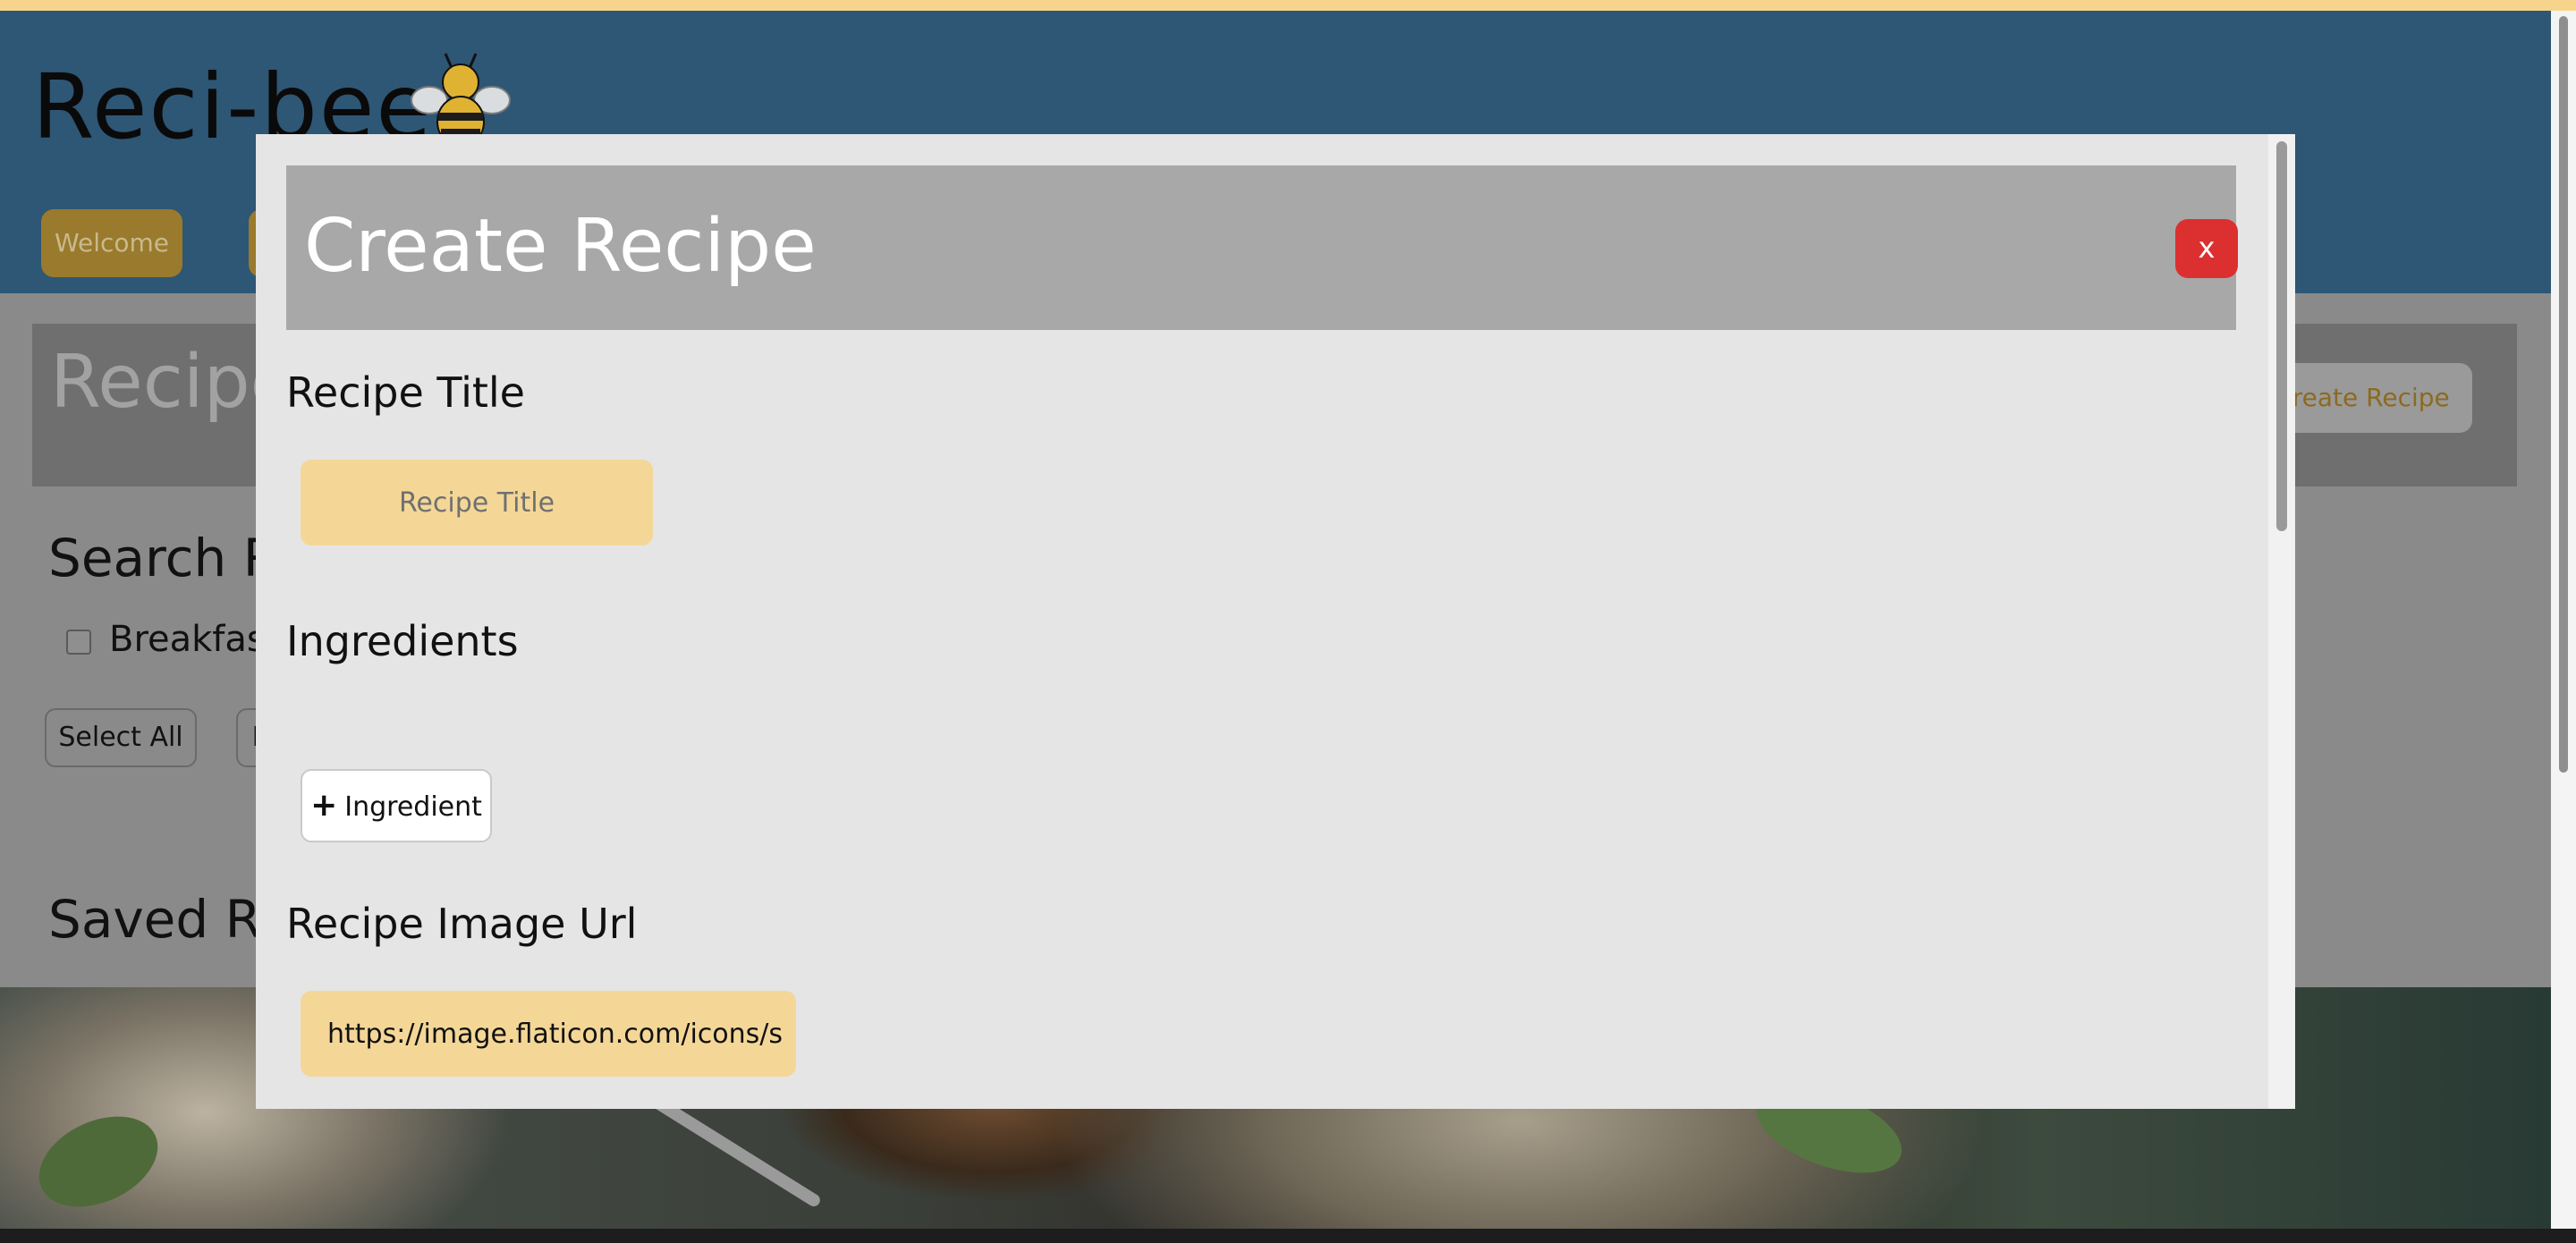 The image size is (2576, 1243). I want to click on recipe-title-input, so click(477, 502).